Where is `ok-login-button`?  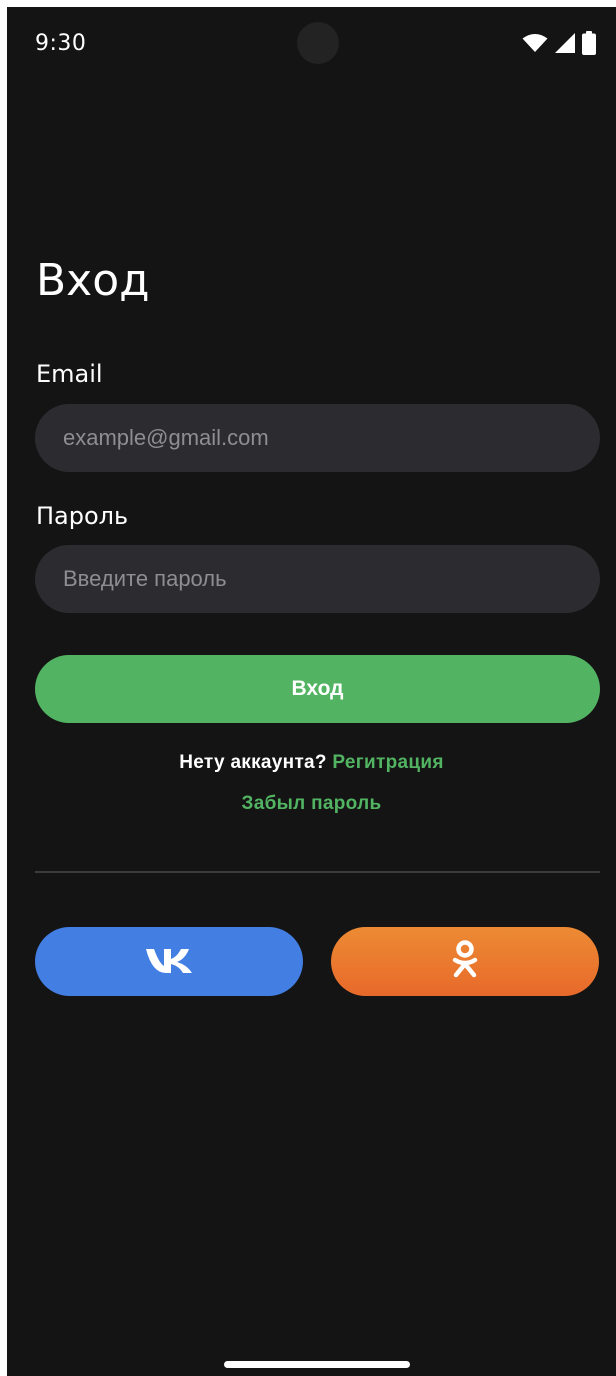
ok-login-button is located at coordinates (465, 961).